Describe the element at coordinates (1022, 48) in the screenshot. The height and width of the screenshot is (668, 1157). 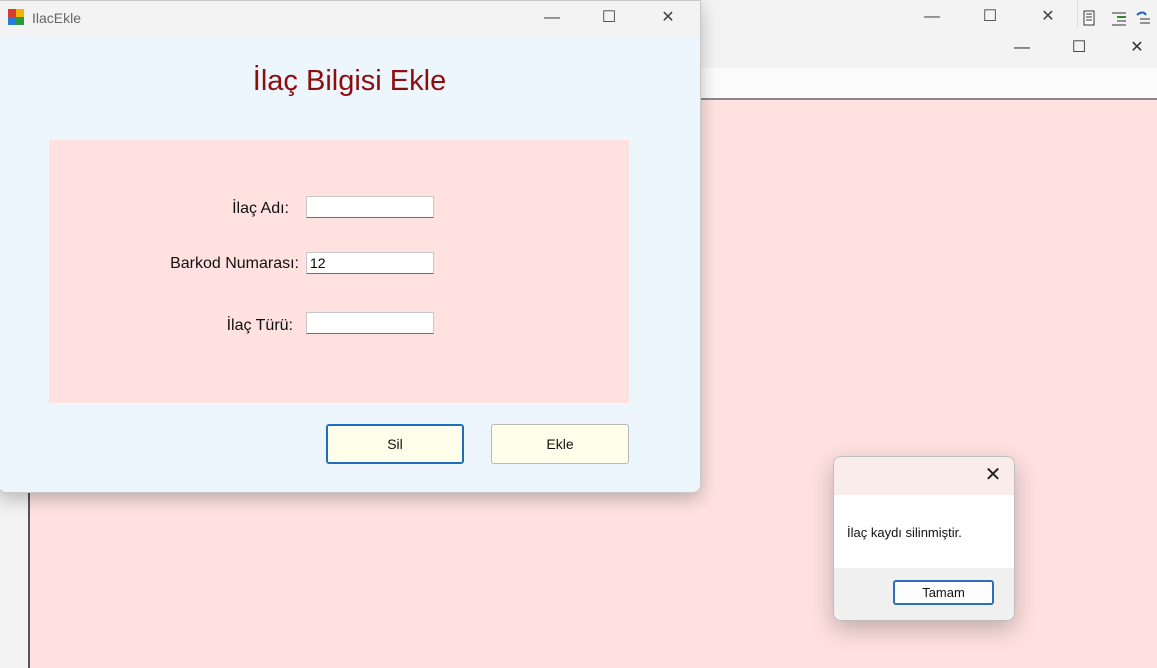
I see `main-minimize-icon: —` at that location.